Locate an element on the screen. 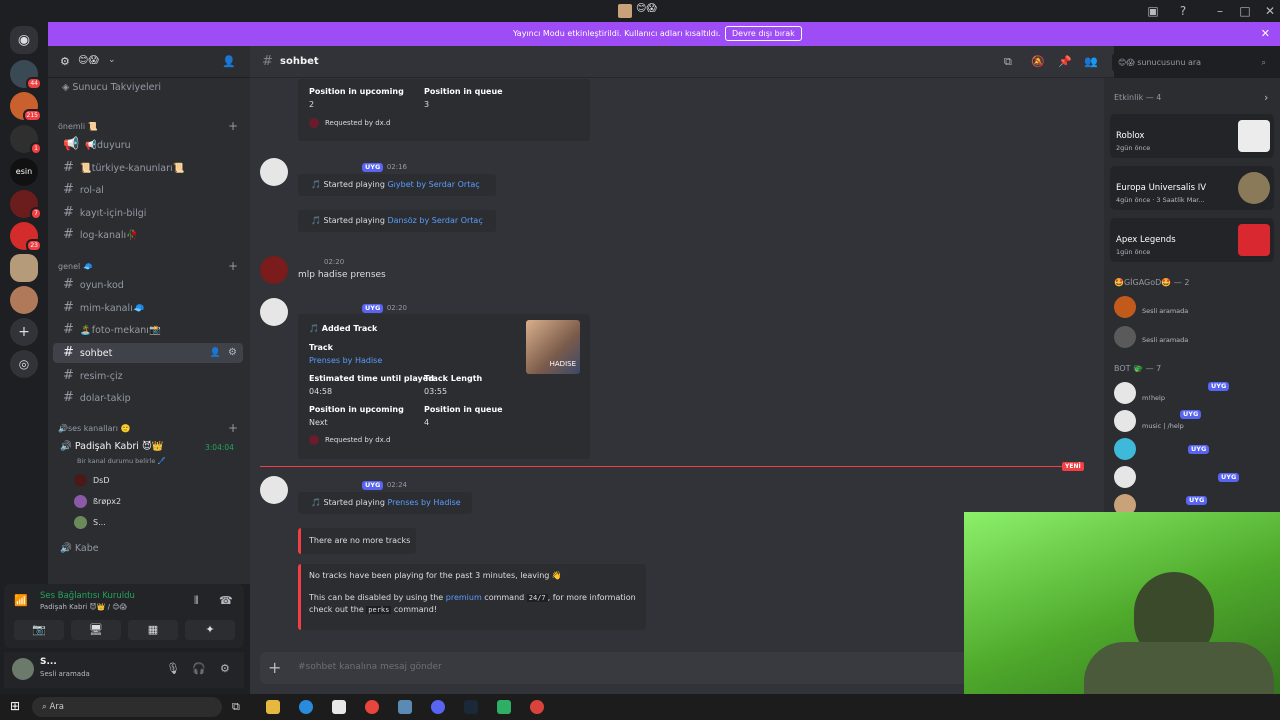 This screenshot has width=1280, height=720. channel-dolar-takip: # dolar-takip is located at coordinates (148, 398).